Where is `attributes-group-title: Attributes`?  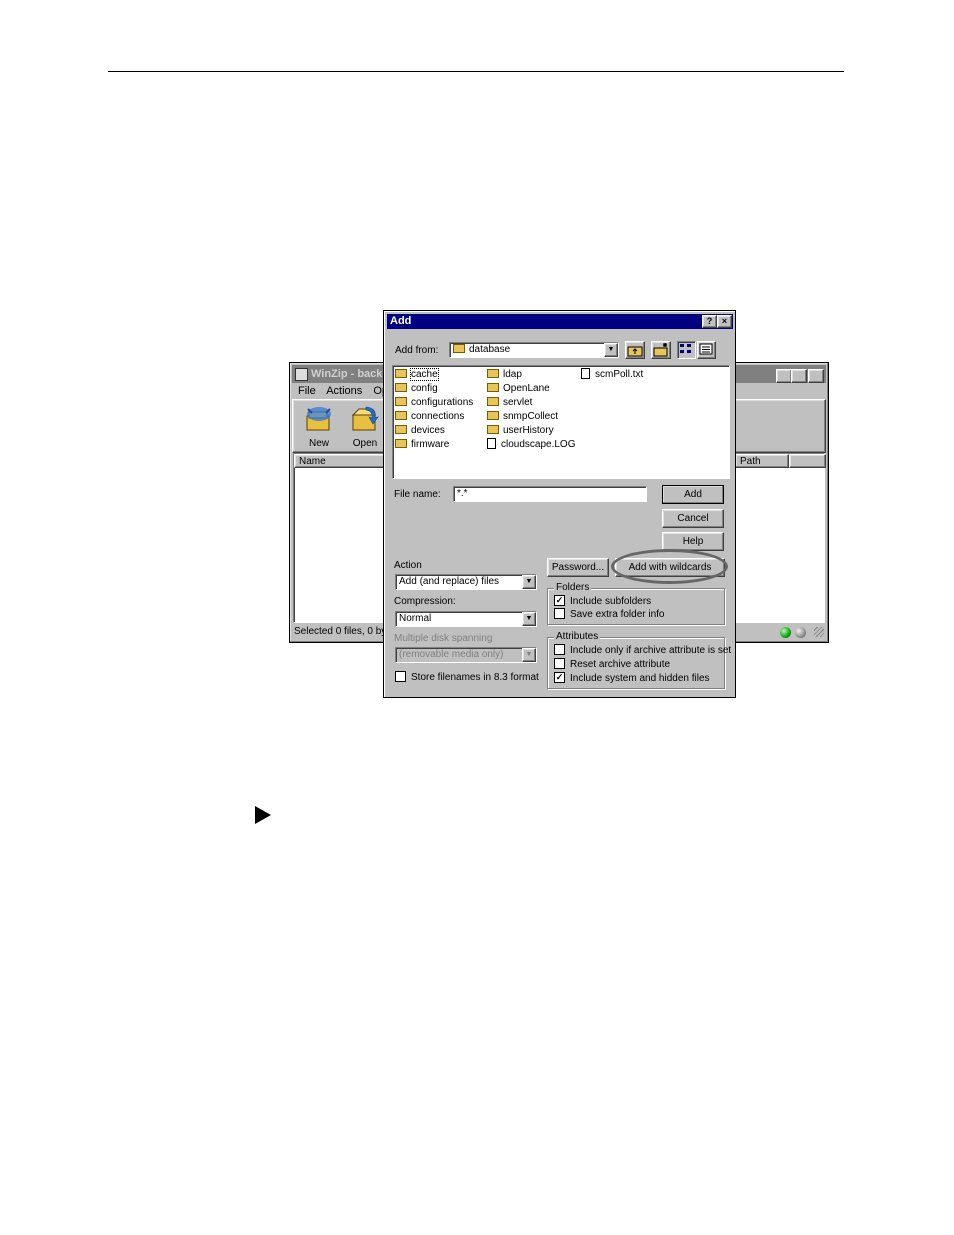 attributes-group-title: Attributes is located at coordinates (577, 636).